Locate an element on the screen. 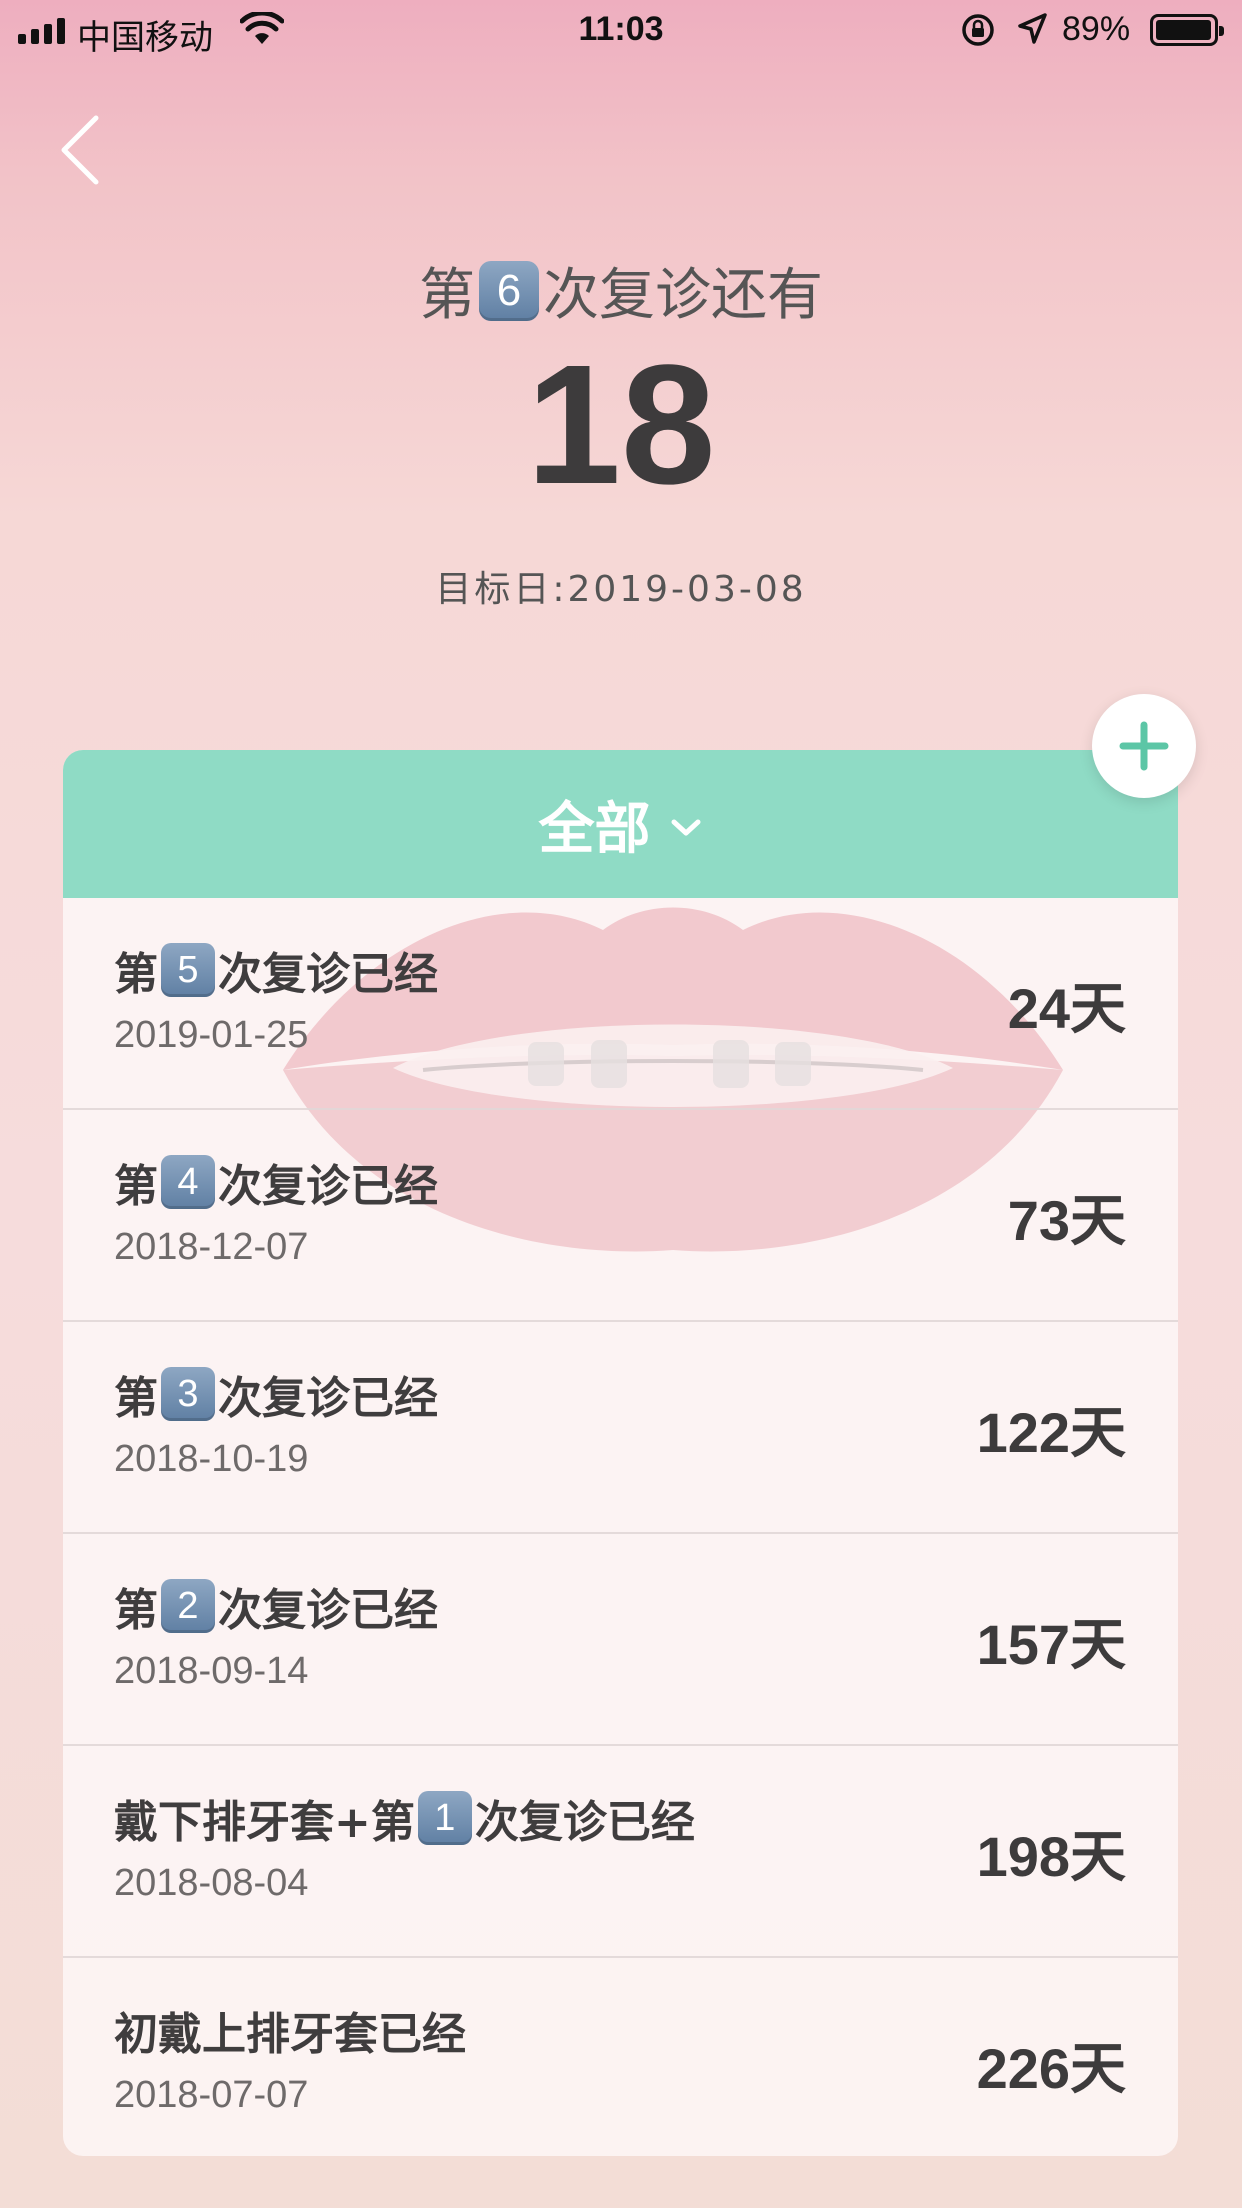 This screenshot has width=1242, height=2208. days-remaining: 18 is located at coordinates (621, 425).